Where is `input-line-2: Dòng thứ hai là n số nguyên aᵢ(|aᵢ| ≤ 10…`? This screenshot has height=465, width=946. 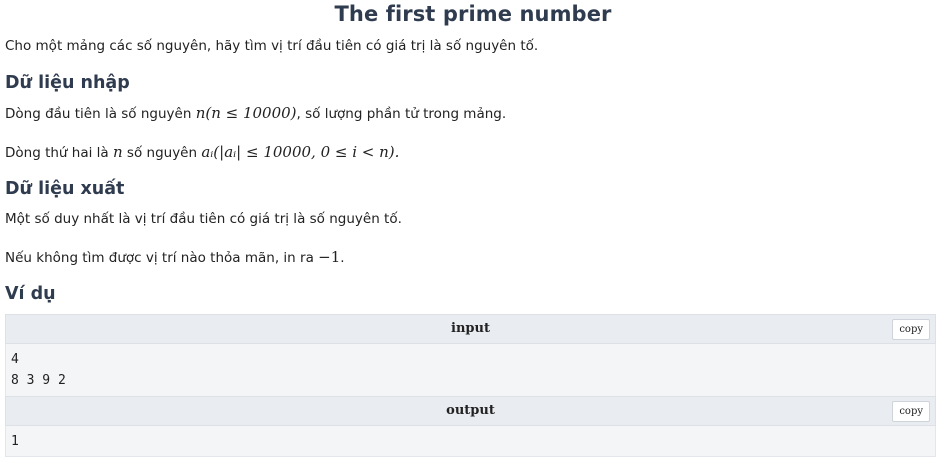
input-line-2: Dòng thứ hai là n số nguyên aᵢ(|aᵢ| ≤ 10… is located at coordinates (202, 152).